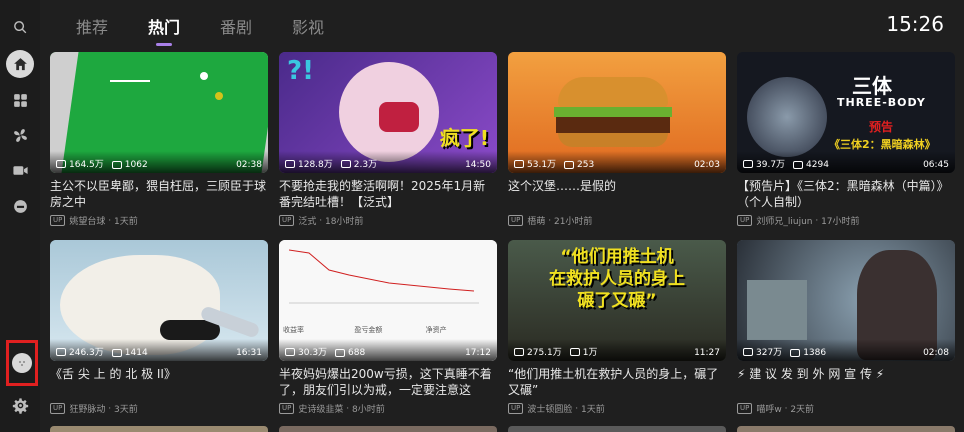 The height and width of the screenshot is (432, 964). Describe the element at coordinates (164, 30) in the screenshot. I see `tab-hot: 热门` at that location.